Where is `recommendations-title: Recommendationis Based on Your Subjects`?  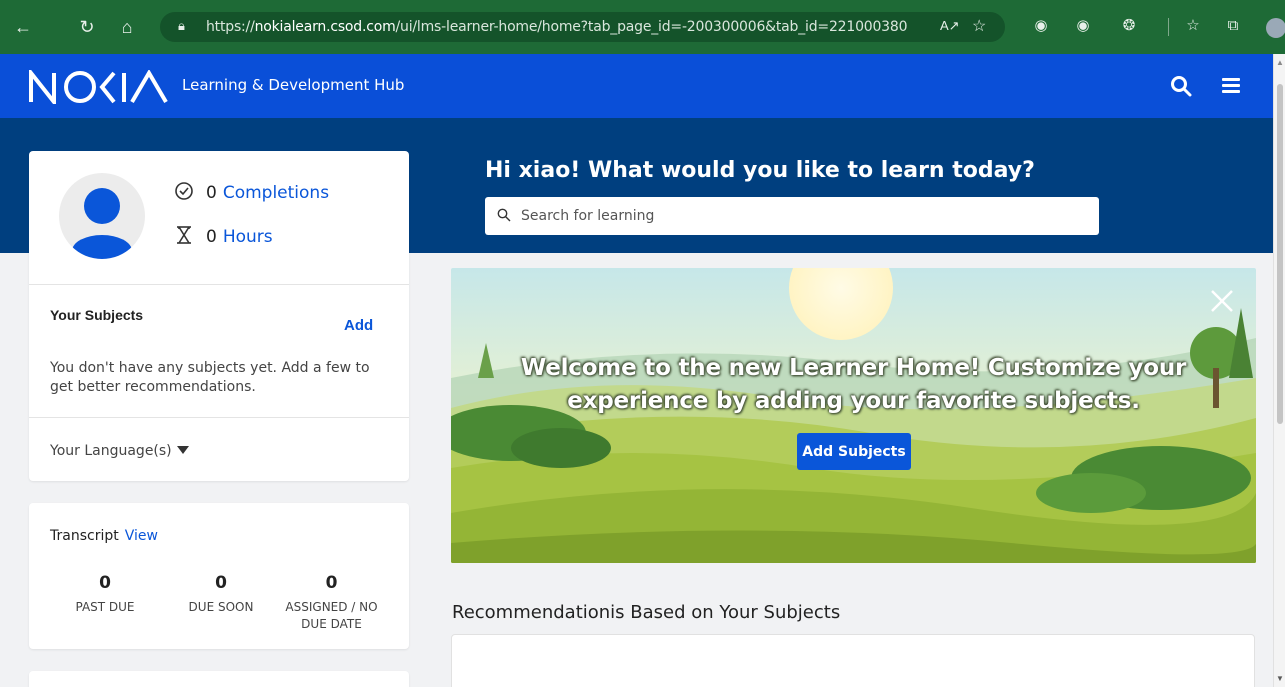 recommendations-title: Recommendationis Based on Your Subjects is located at coordinates (646, 612).